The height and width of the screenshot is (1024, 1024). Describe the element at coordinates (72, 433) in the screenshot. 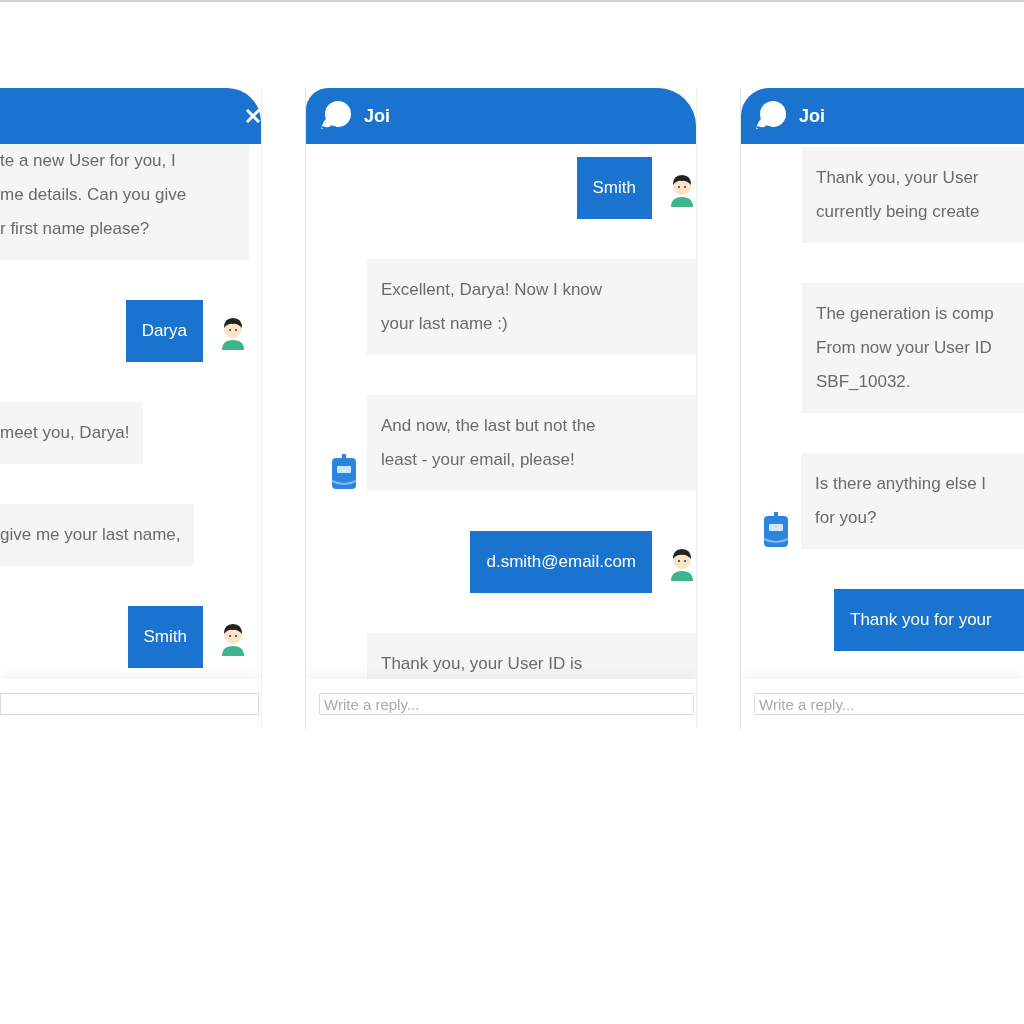

I see `bot-message: meet you, Darya!` at that location.